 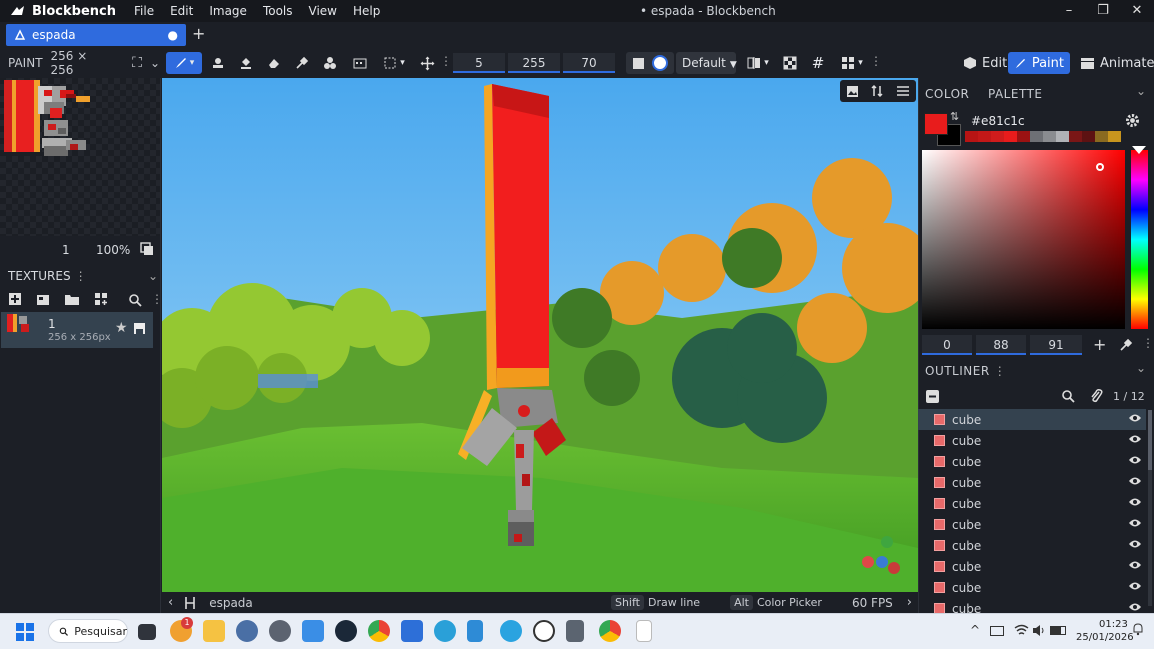 What do you see at coordinates (1150, 508) in the screenshot?
I see `outliner-scrollbar` at bounding box center [1150, 508].